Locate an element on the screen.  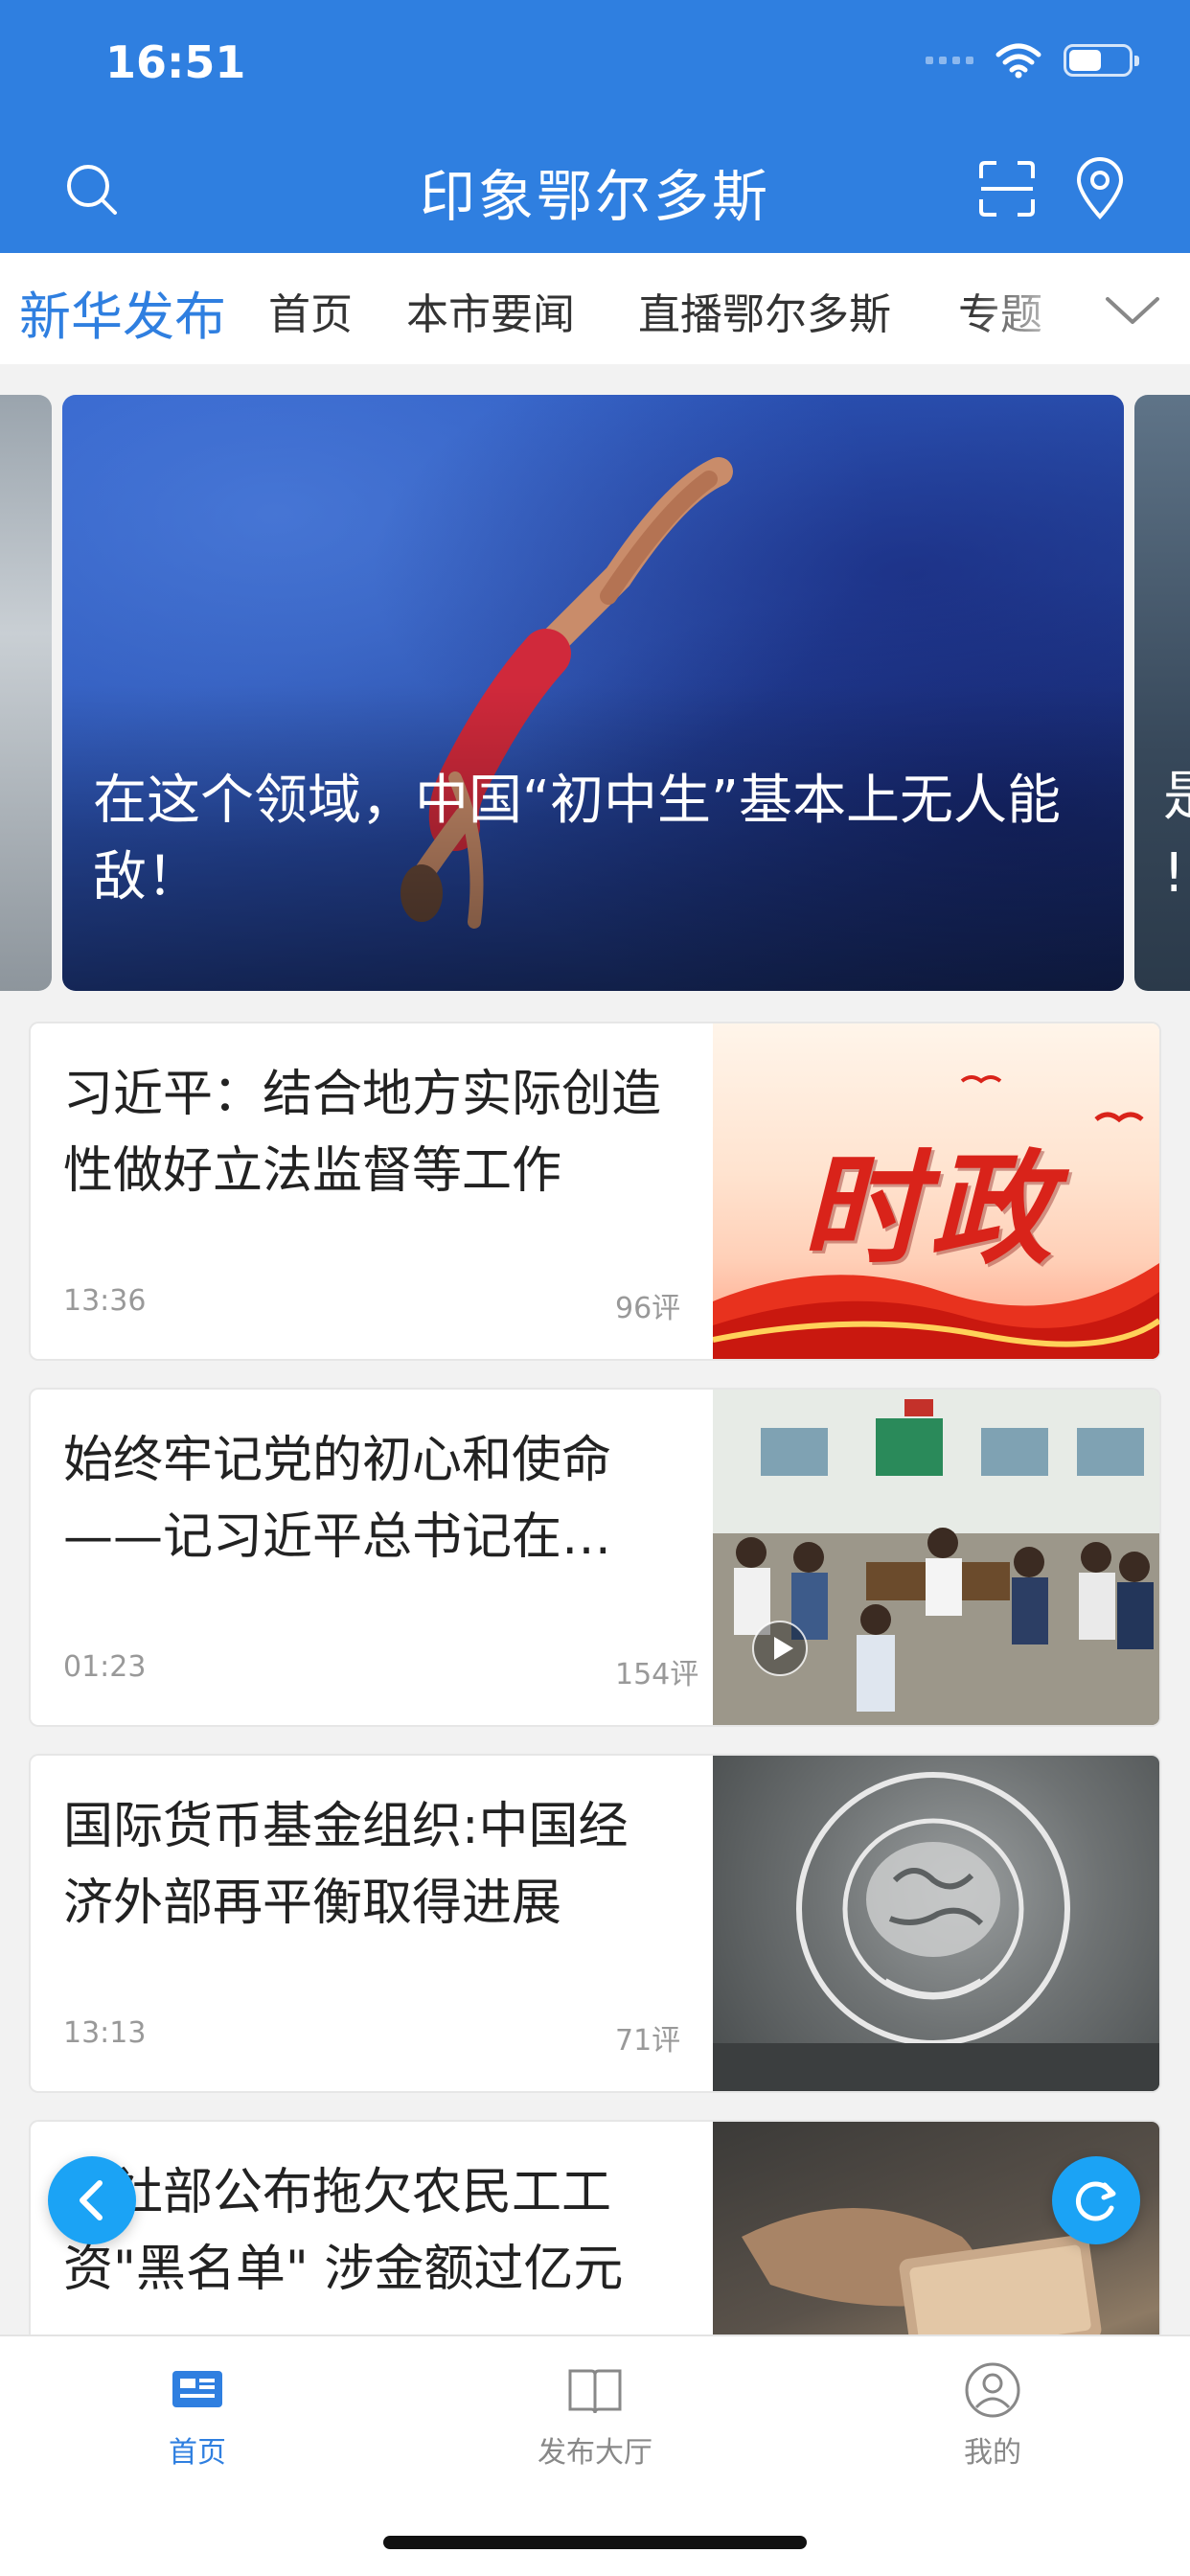
location-icon is located at coordinates (1100, 188).